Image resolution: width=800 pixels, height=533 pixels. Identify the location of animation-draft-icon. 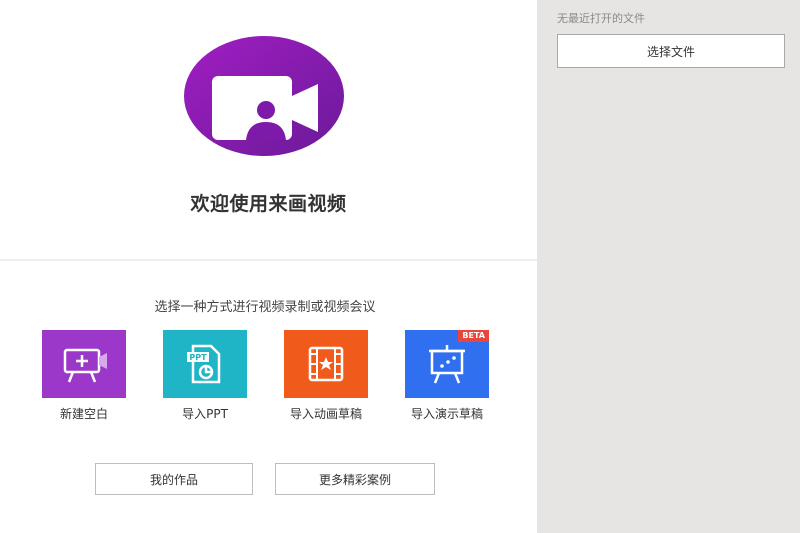
(326, 364).